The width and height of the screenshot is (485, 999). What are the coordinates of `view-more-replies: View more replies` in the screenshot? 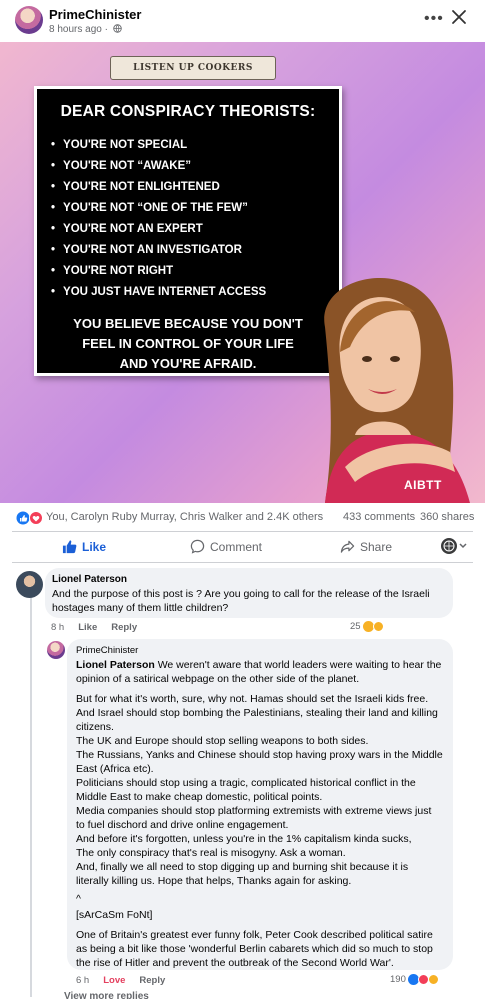 It's located at (106, 995).